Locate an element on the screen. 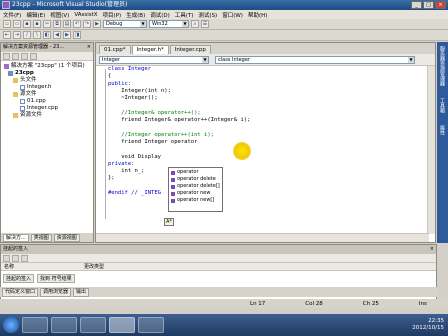 The image size is (448, 336). member-select: class Integer ▼ is located at coordinates (315, 59).